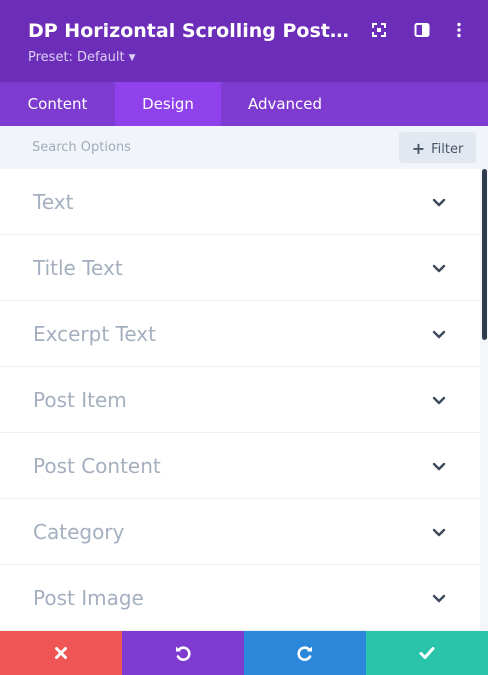 The width and height of the screenshot is (488, 675). What do you see at coordinates (57, 104) in the screenshot?
I see `tab-content: Content` at bounding box center [57, 104].